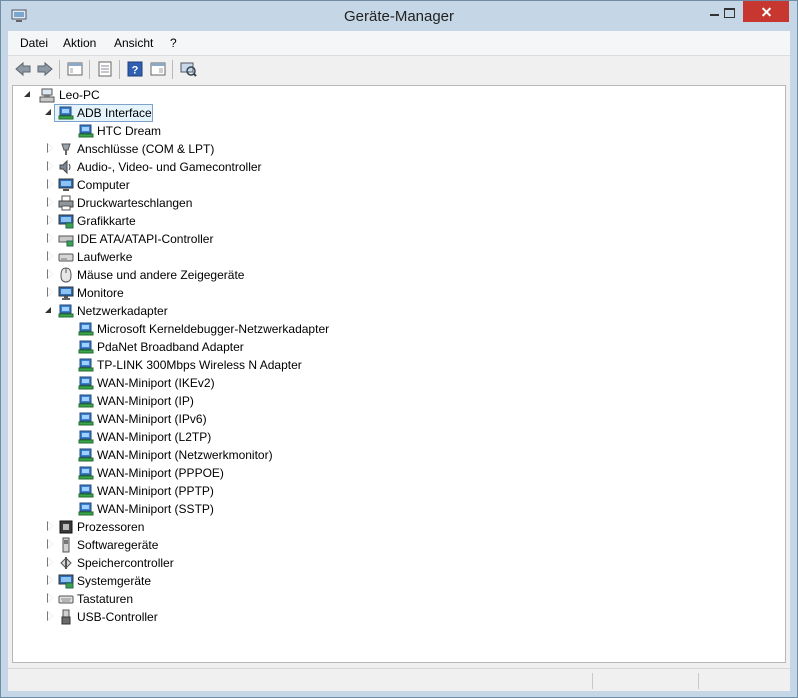 Image resolution: width=798 pixels, height=698 pixels. I want to click on tree-item-label: TP-LINK 300Mbps Wireless N Adapter, so click(199, 365).